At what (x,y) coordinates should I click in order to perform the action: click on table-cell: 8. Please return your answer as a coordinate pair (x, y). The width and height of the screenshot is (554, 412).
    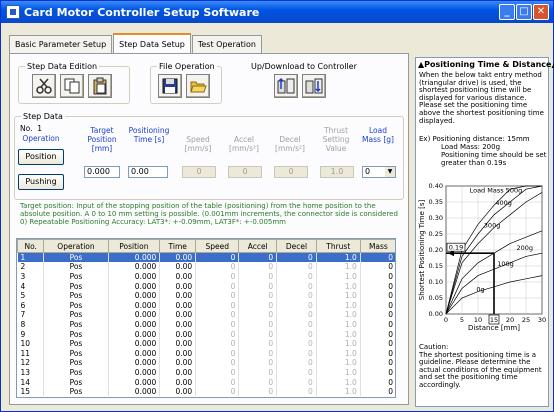
    Looking at the image, I should click on (31, 324).